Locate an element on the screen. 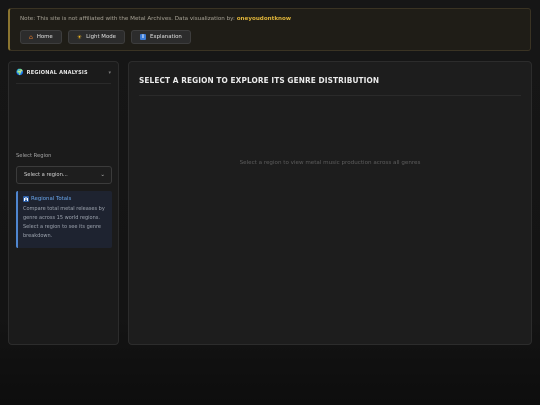 This screenshot has height=405, width=540. chevron-down-icon: ⌄ is located at coordinates (102, 175).